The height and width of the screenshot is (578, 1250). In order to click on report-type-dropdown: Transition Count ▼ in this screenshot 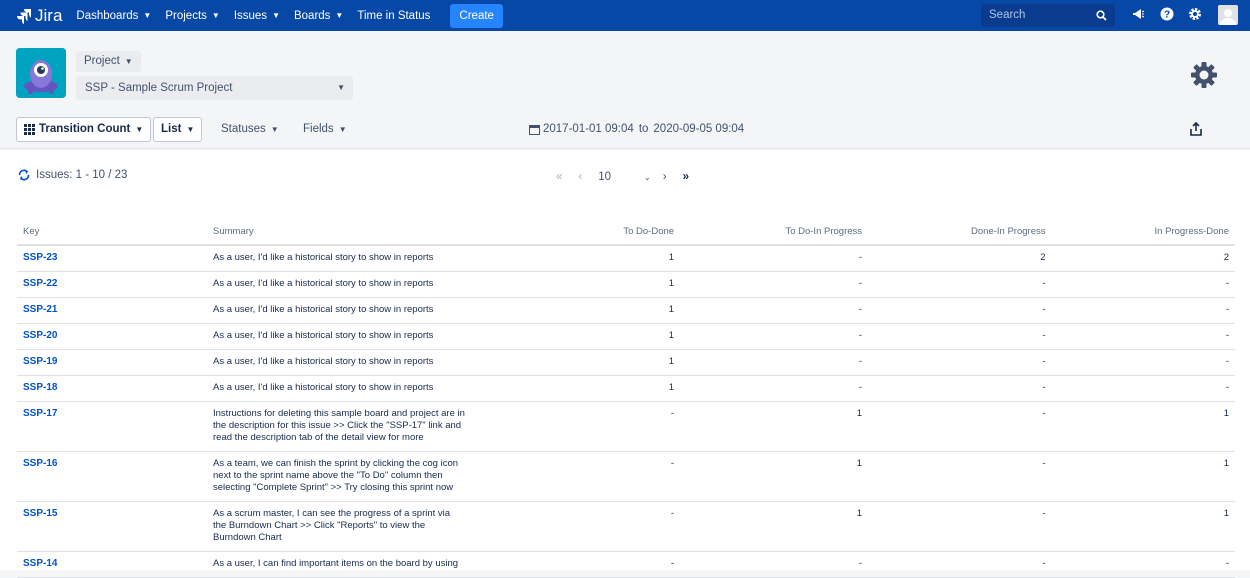, I will do `click(84, 129)`.